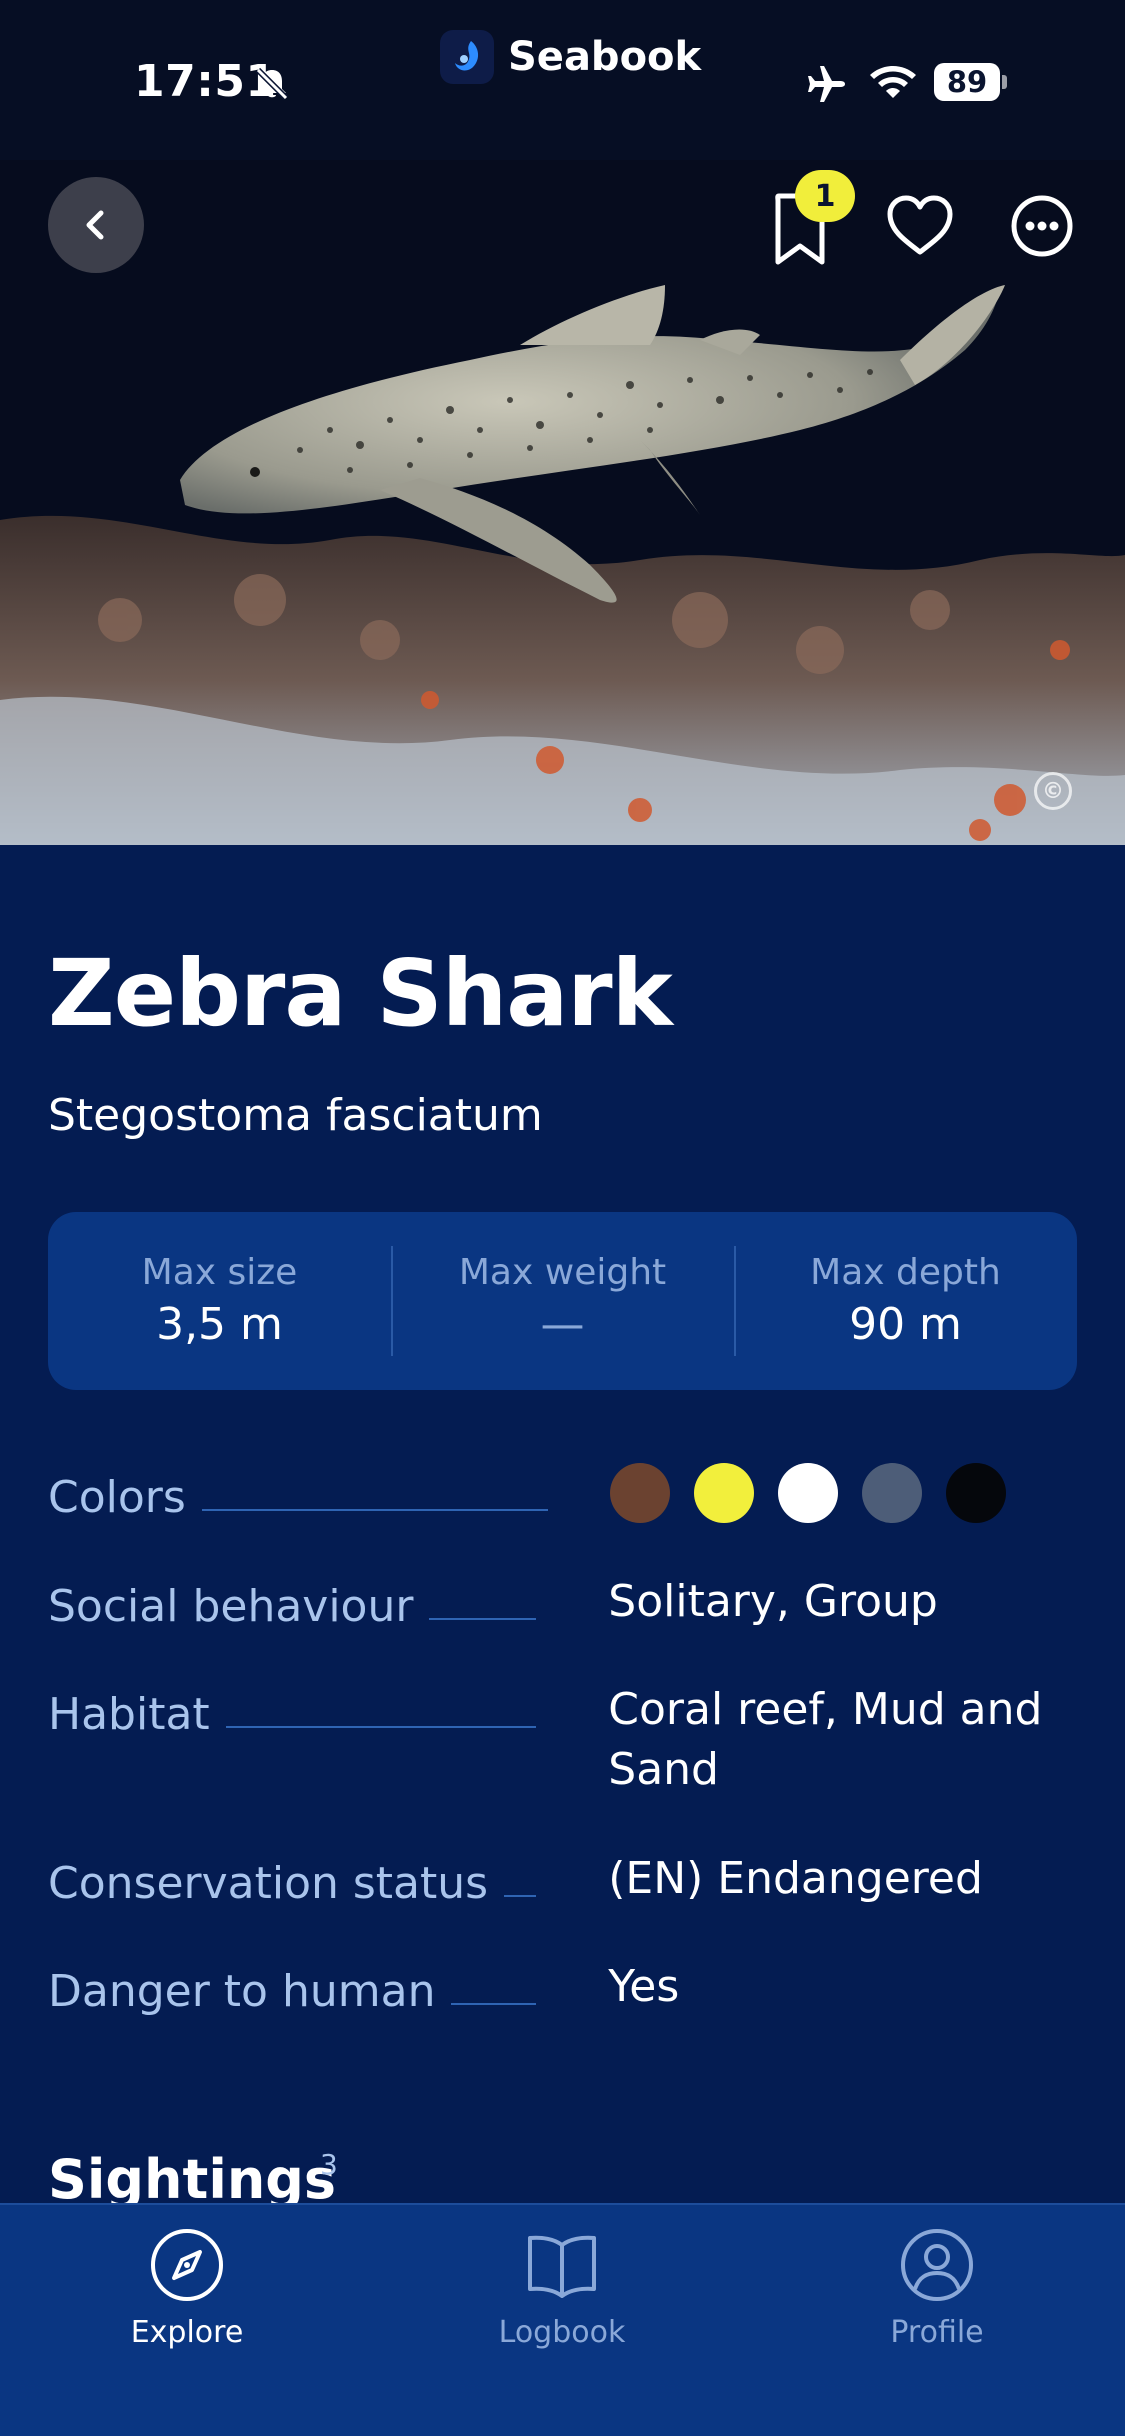 The image size is (1125, 2436). Describe the element at coordinates (605, 57) in the screenshot. I see `app-name: Seabook` at that location.